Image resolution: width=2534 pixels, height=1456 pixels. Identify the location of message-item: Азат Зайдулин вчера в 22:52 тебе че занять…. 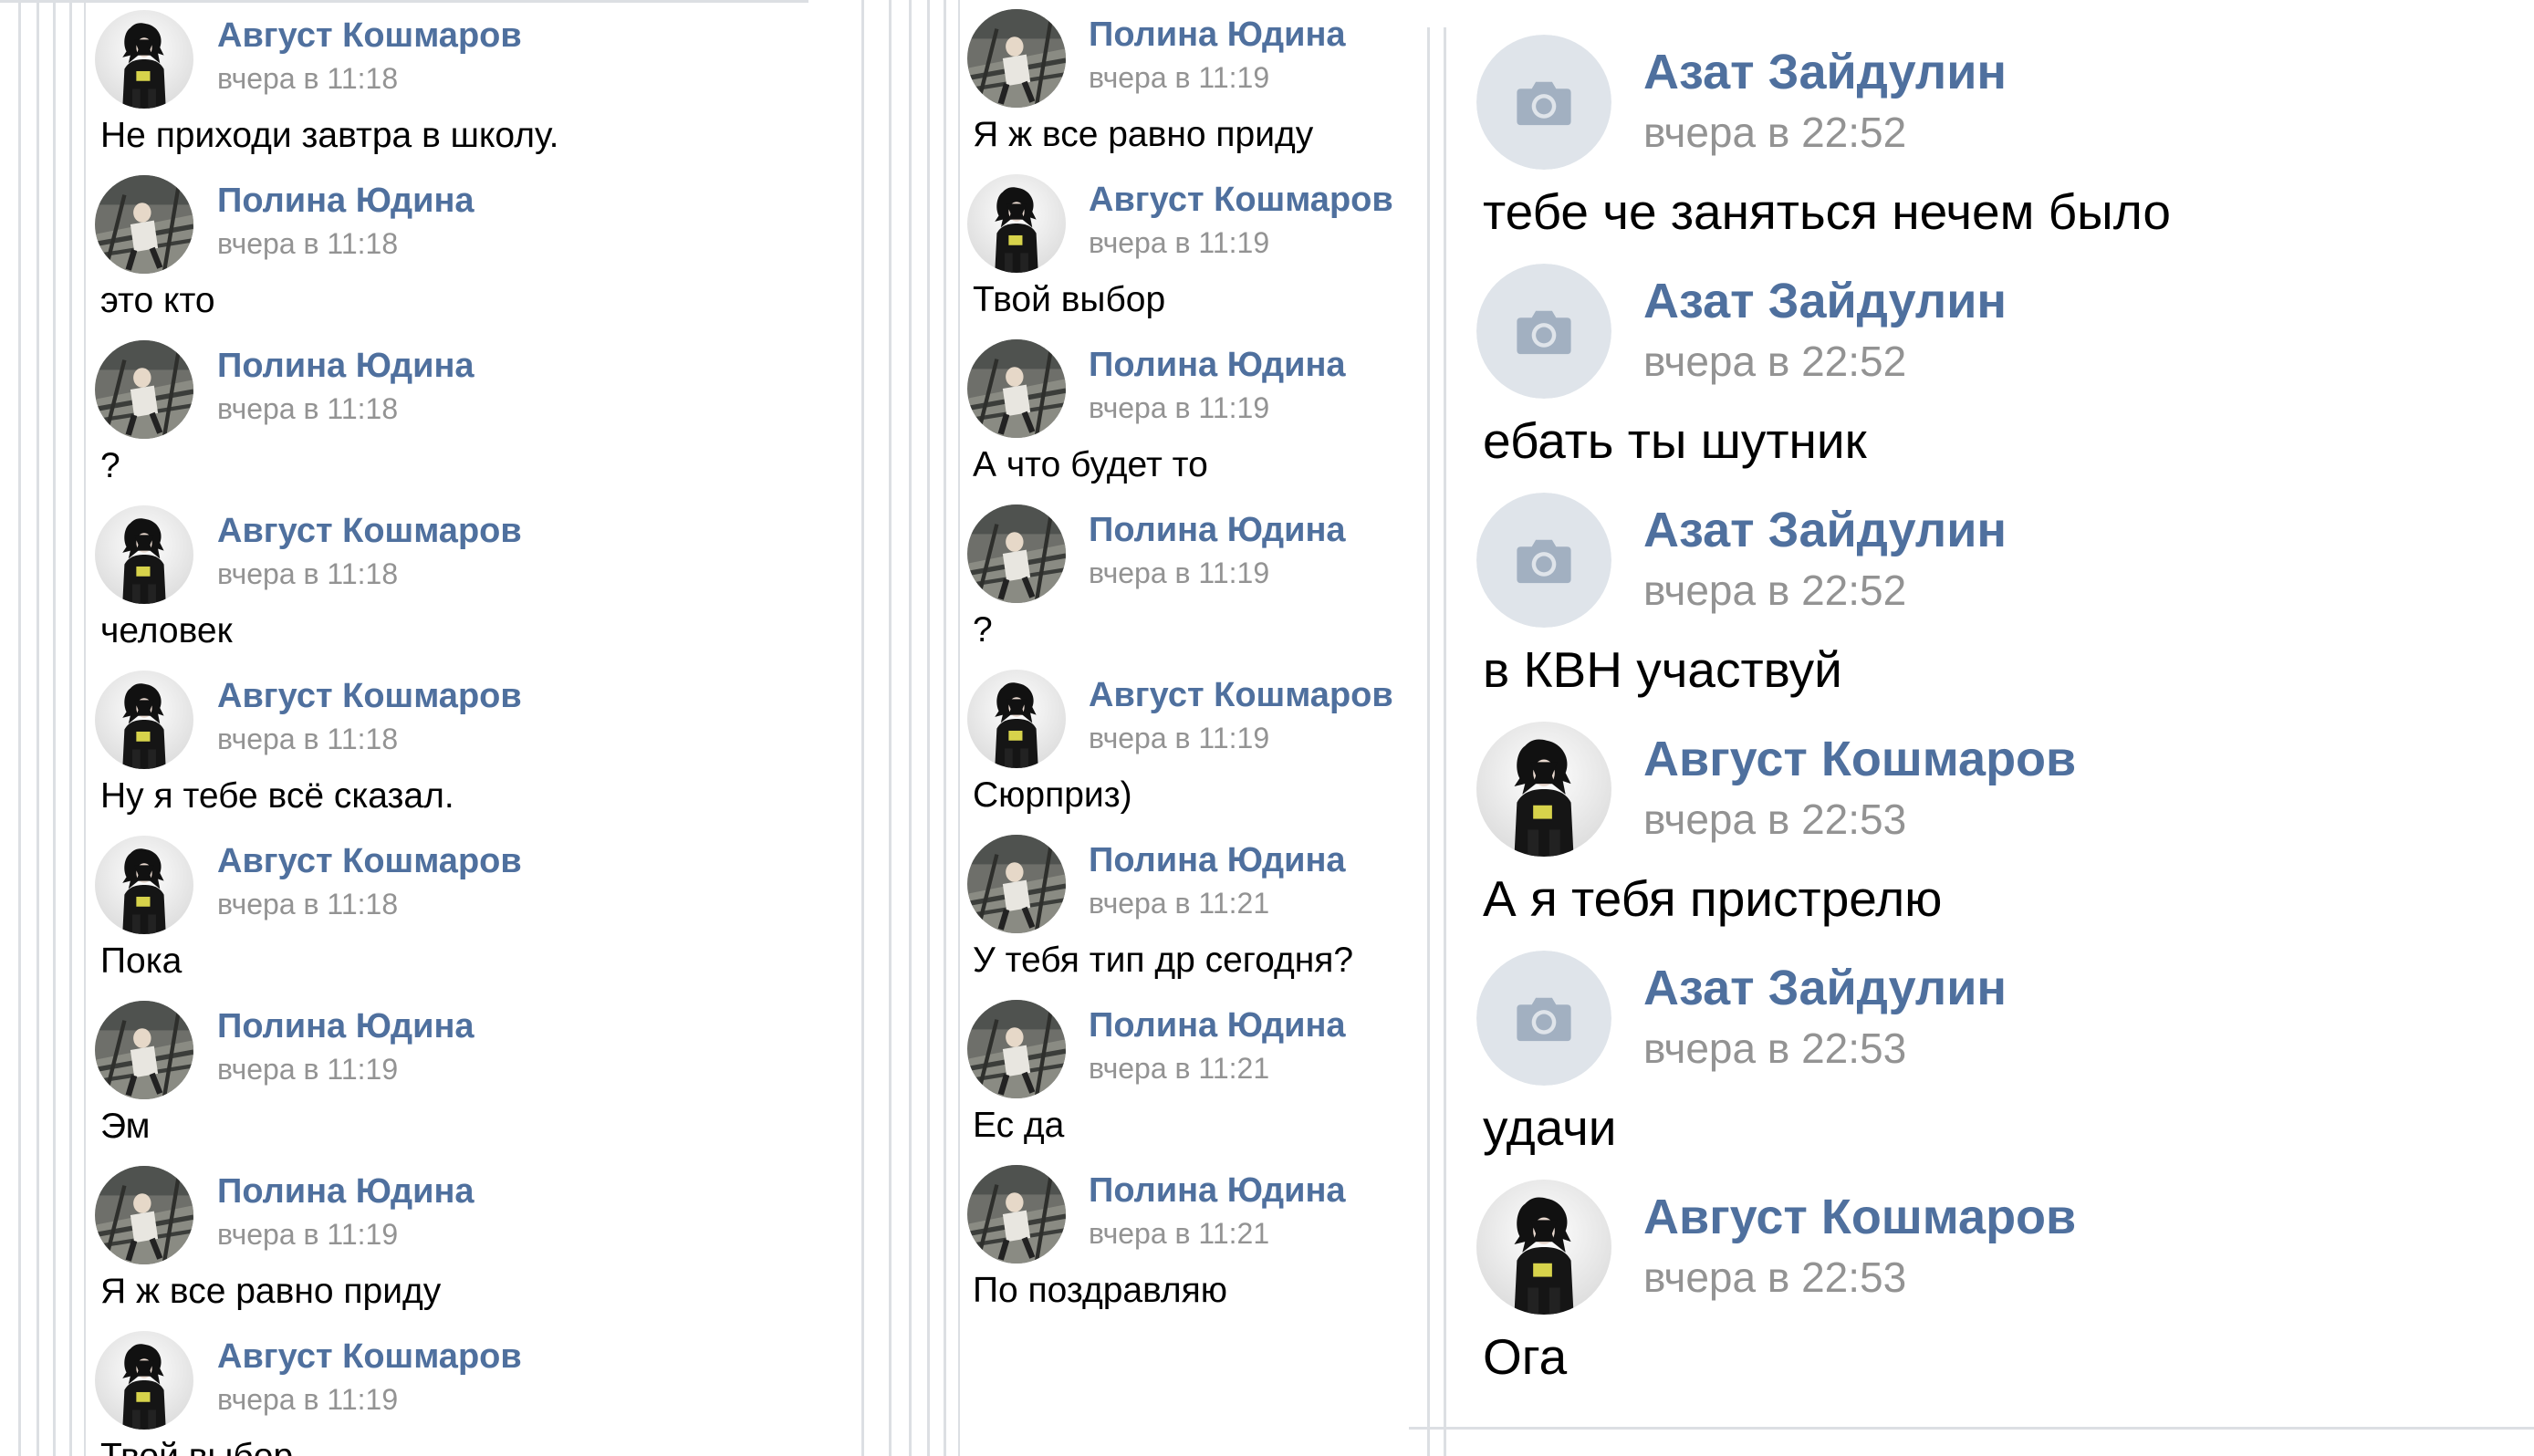
(1971, 120).